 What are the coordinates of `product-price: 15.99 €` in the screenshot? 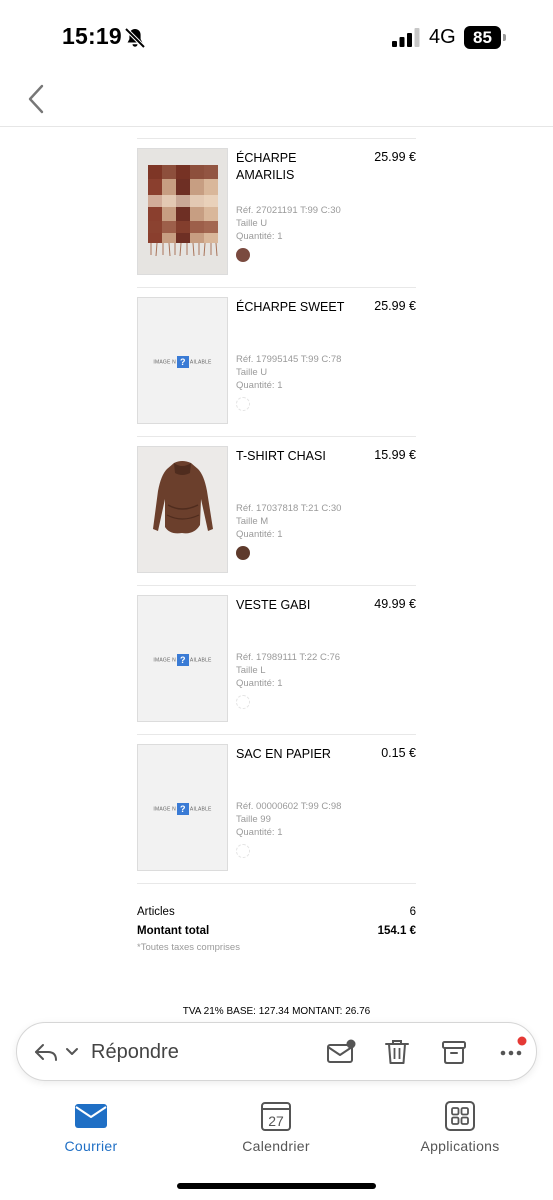 It's located at (395, 455).